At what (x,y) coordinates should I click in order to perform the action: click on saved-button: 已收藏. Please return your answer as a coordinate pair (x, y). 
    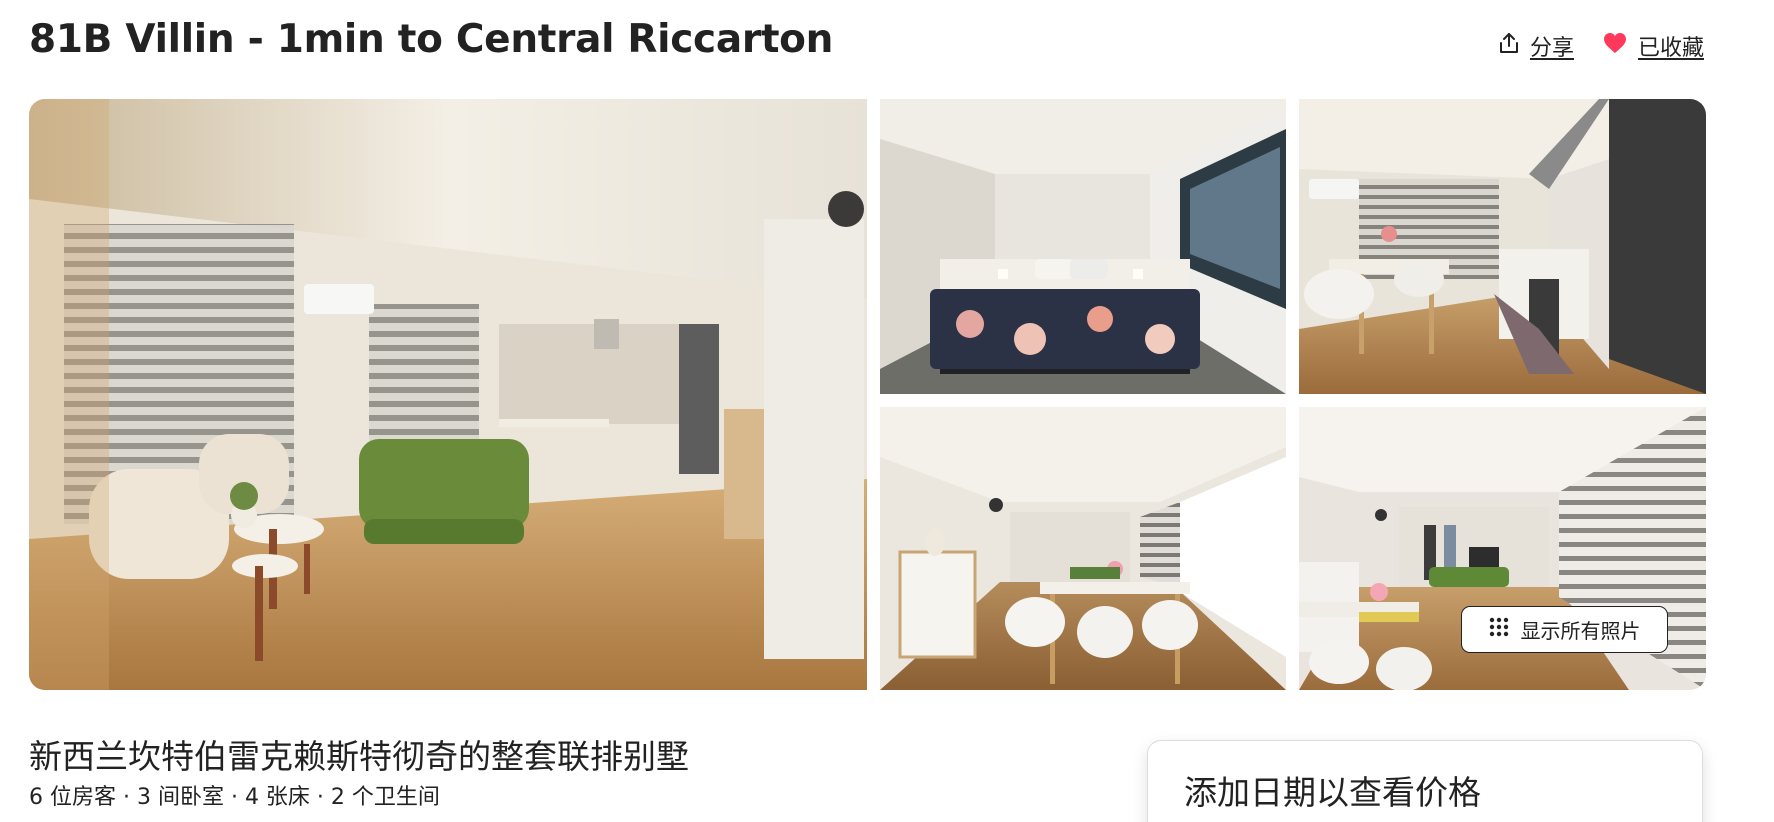
    Looking at the image, I should click on (1653, 46).